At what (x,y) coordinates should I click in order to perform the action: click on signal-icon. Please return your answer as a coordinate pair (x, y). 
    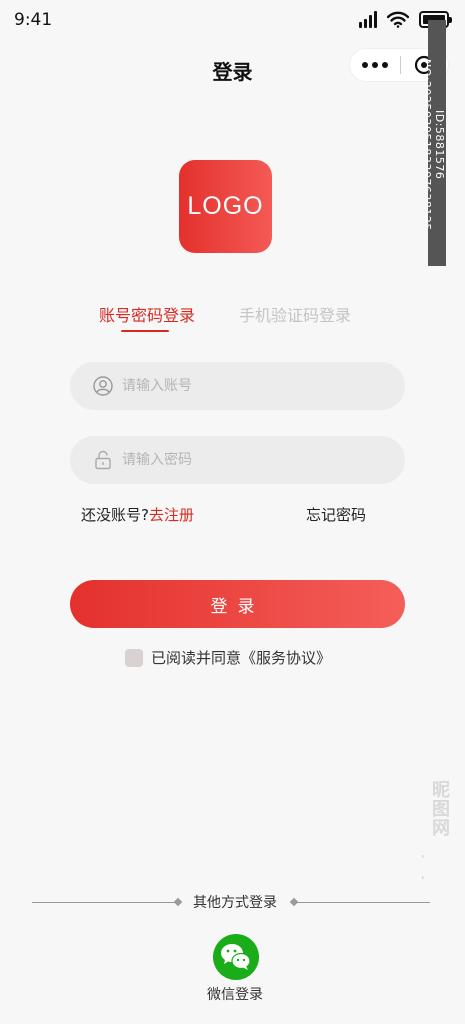
    Looking at the image, I should click on (368, 19).